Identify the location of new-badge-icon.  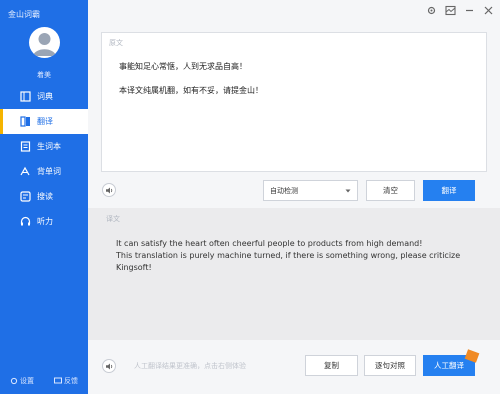
(472, 356).